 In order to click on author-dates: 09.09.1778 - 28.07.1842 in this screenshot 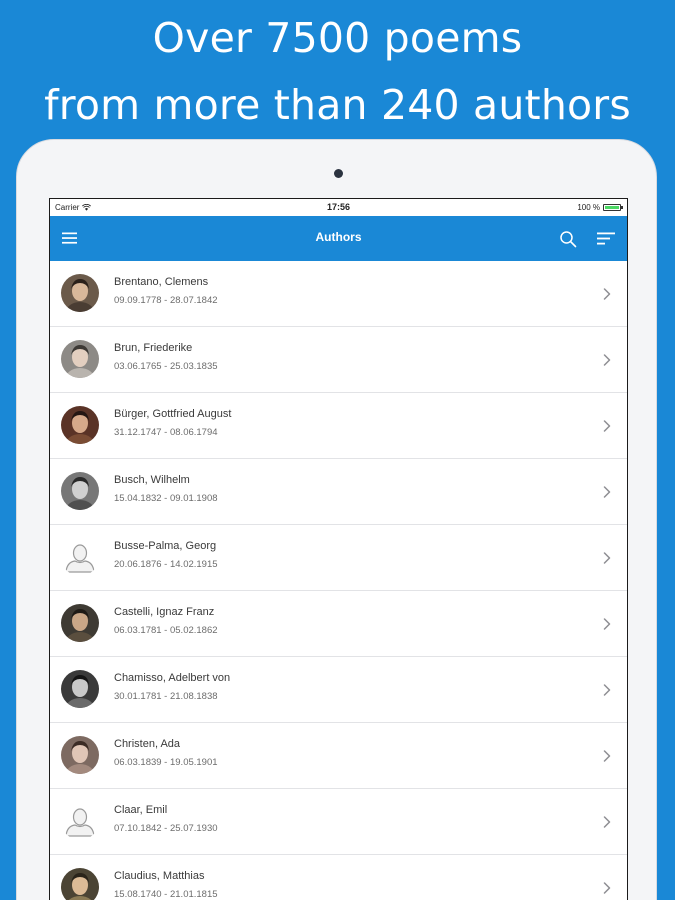, I will do `click(166, 300)`.